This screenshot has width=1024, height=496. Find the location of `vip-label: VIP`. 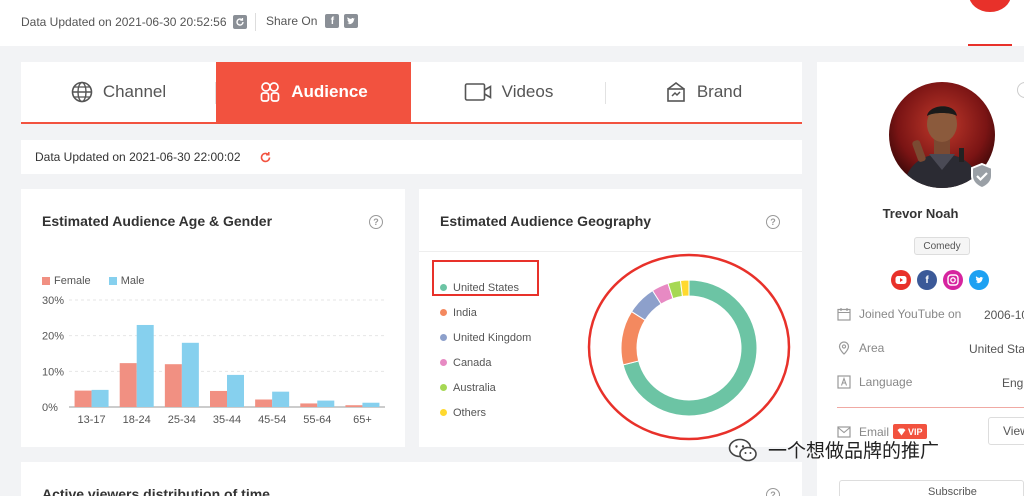

vip-label: VIP is located at coordinates (915, 431).